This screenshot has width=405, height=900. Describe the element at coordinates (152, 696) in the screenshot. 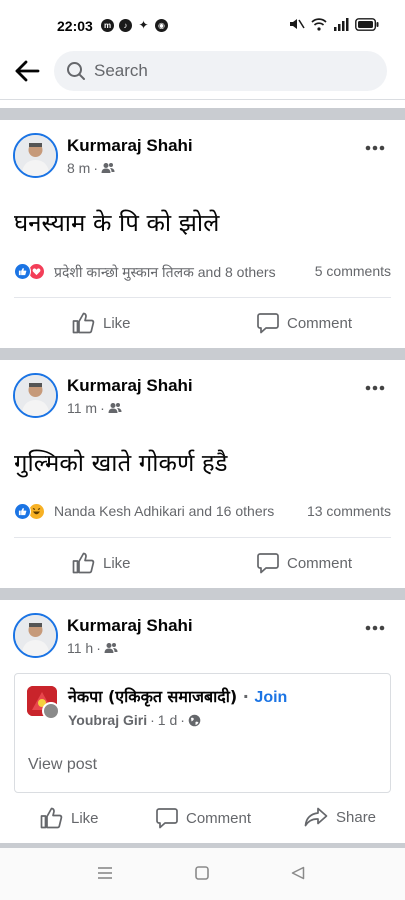

I see `group-name-text: नेकपा (एकिकृत समाजबादी)` at that location.